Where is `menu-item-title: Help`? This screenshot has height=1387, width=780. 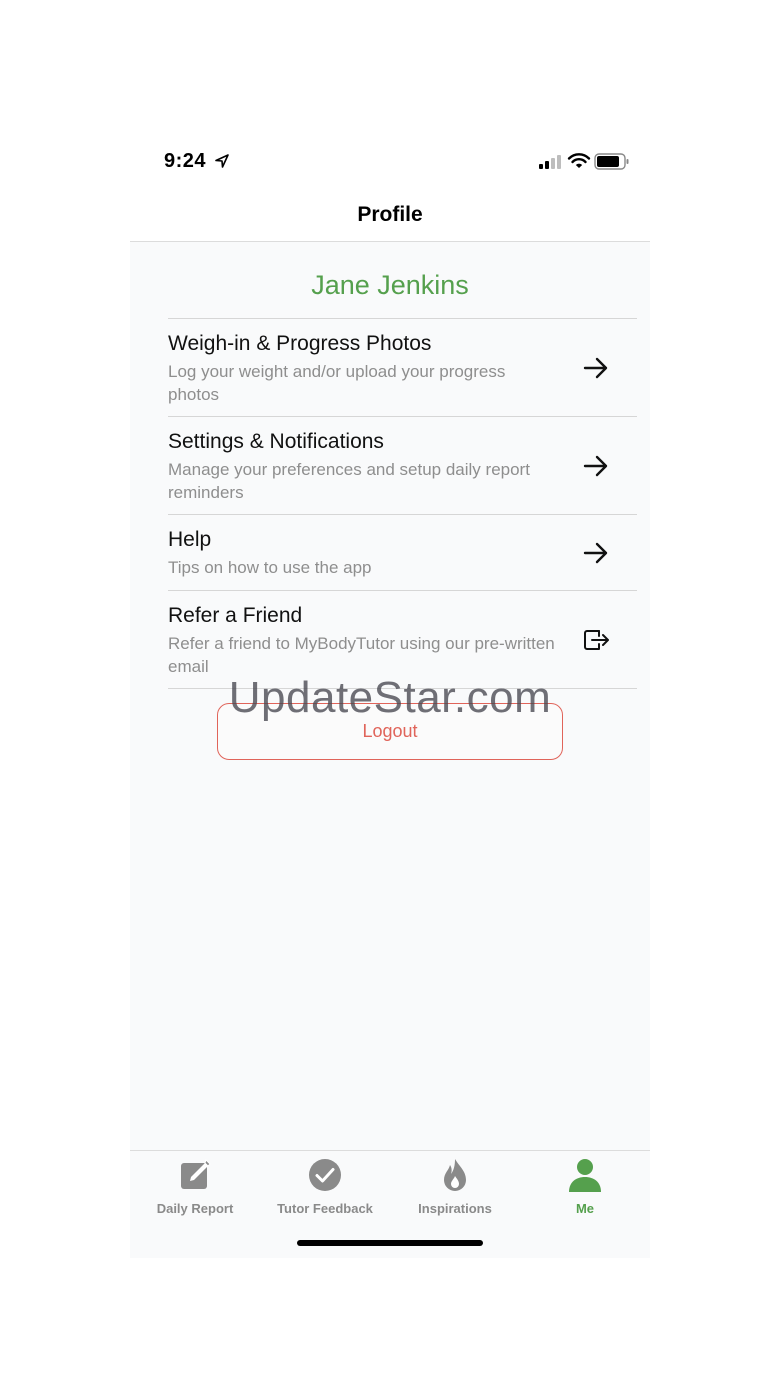 menu-item-title: Help is located at coordinates (190, 539).